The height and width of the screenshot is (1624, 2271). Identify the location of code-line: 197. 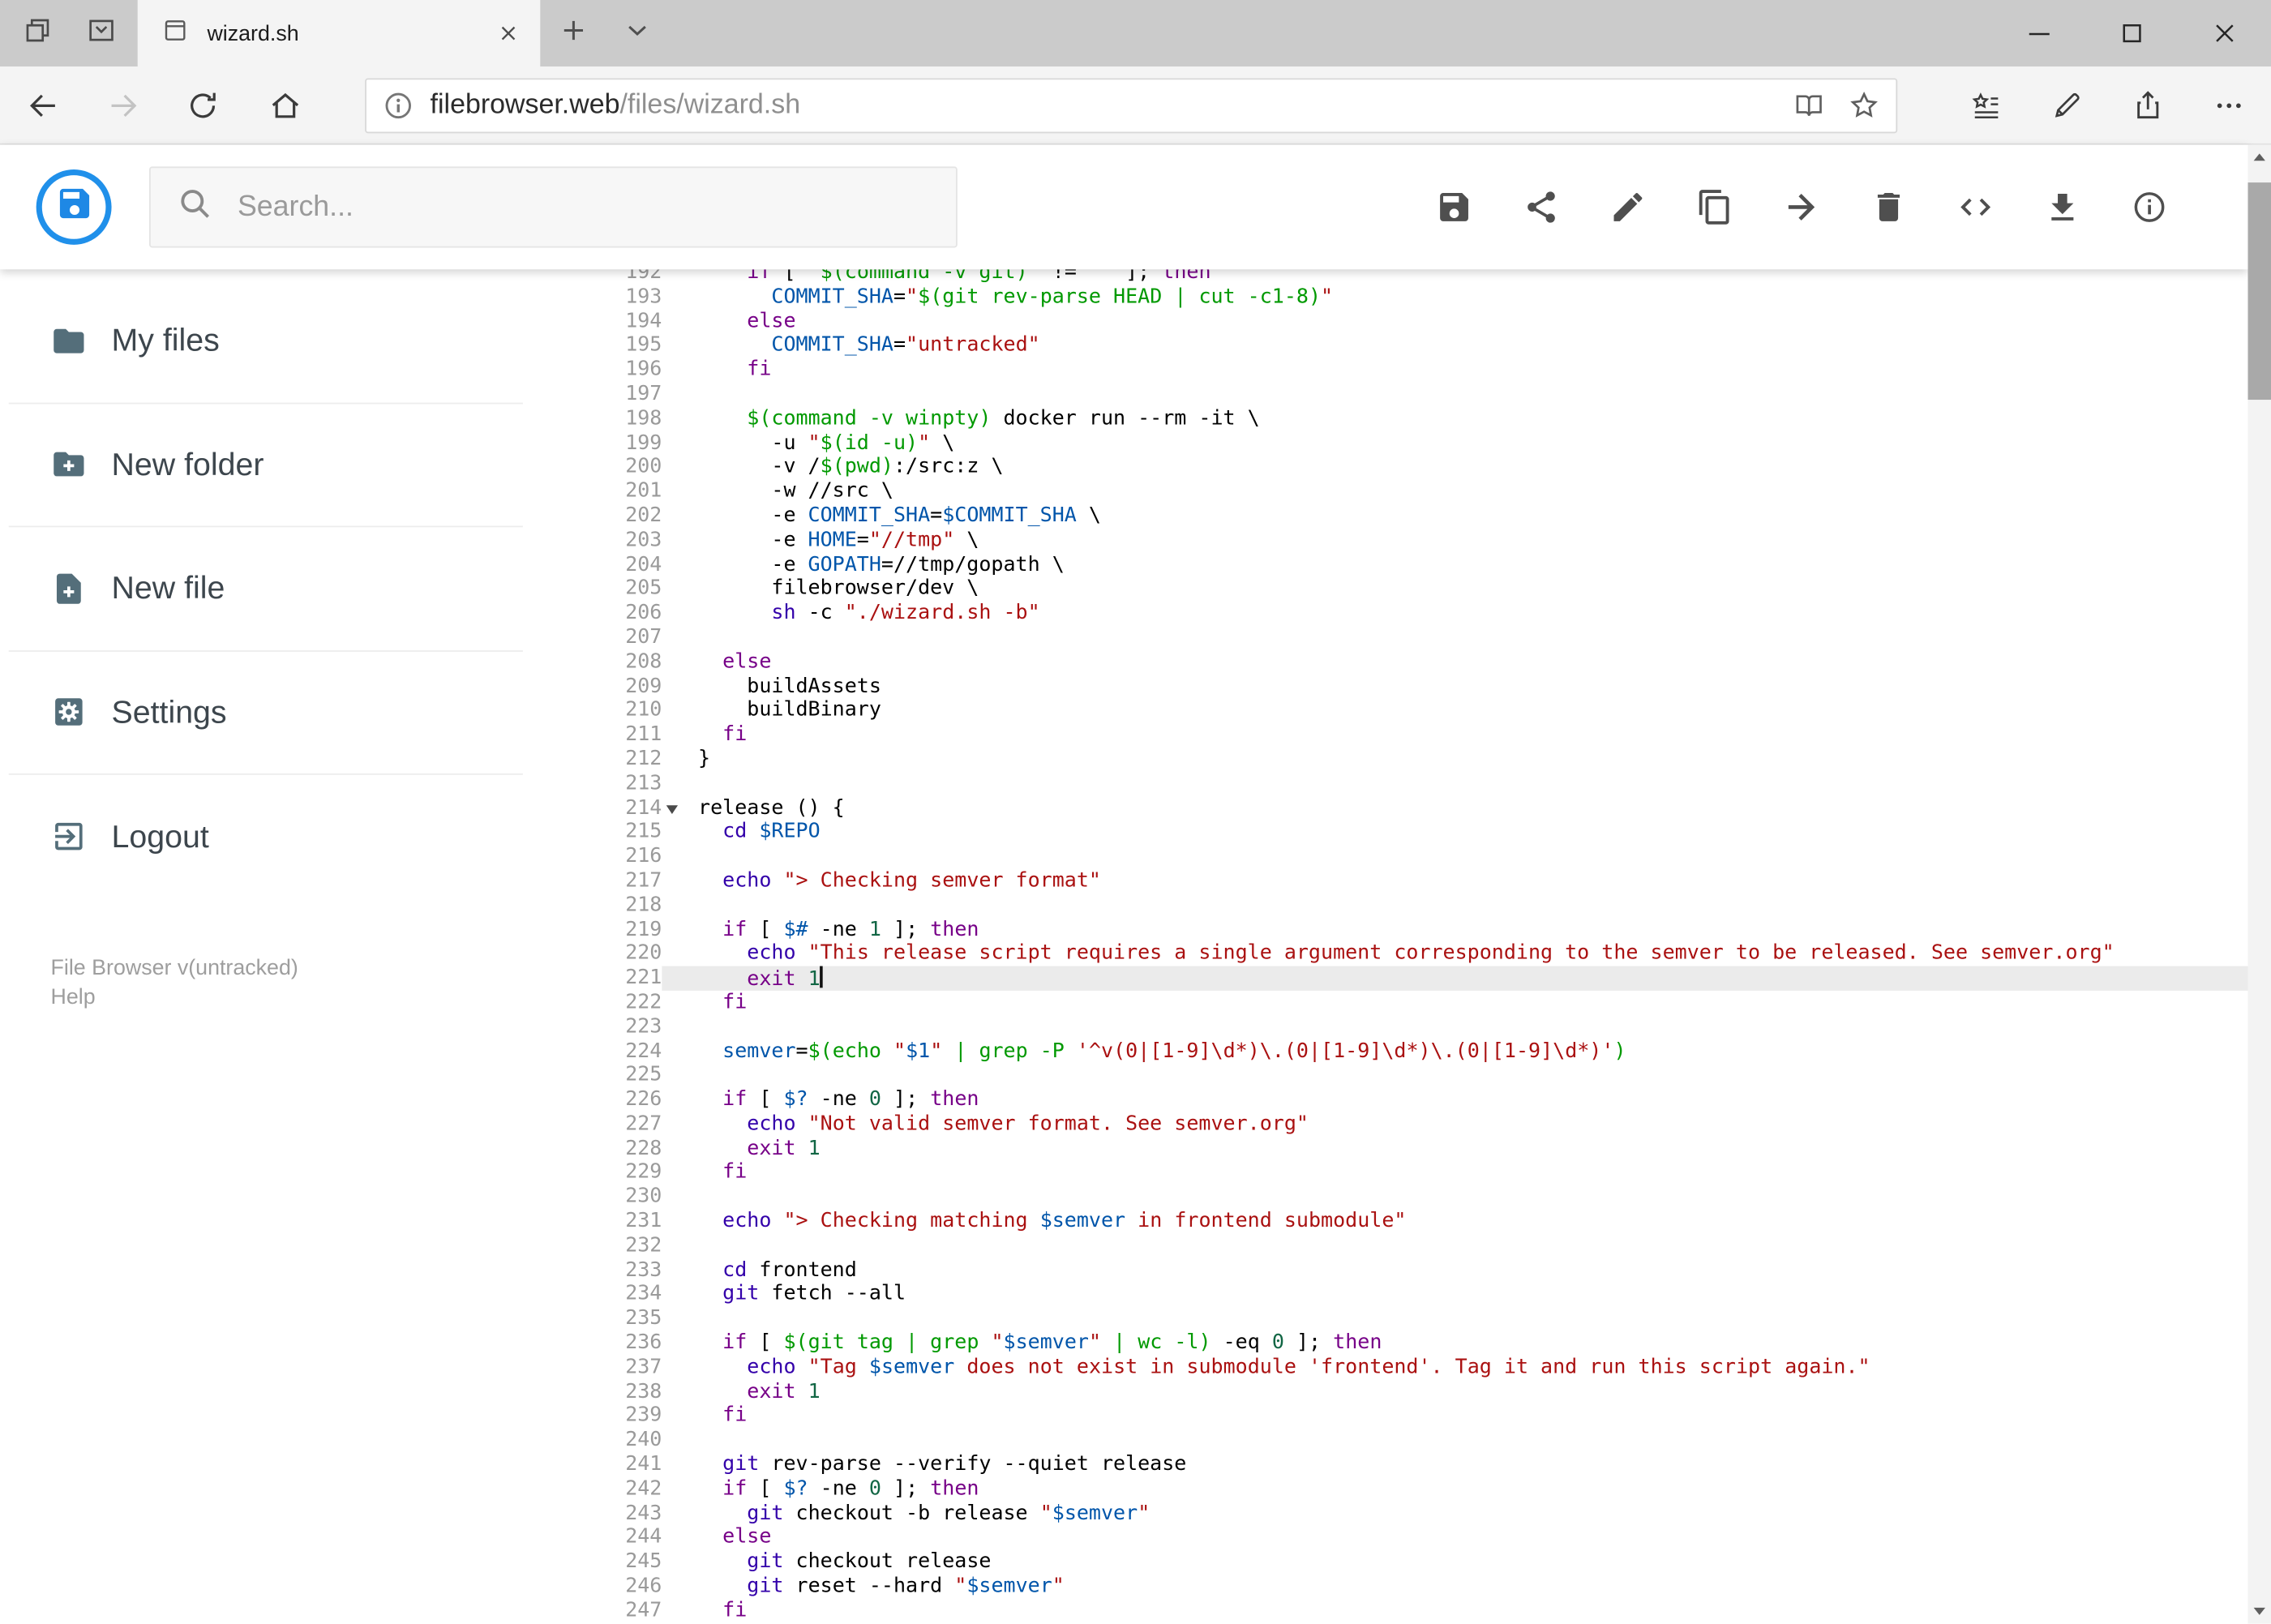
(1414, 395).